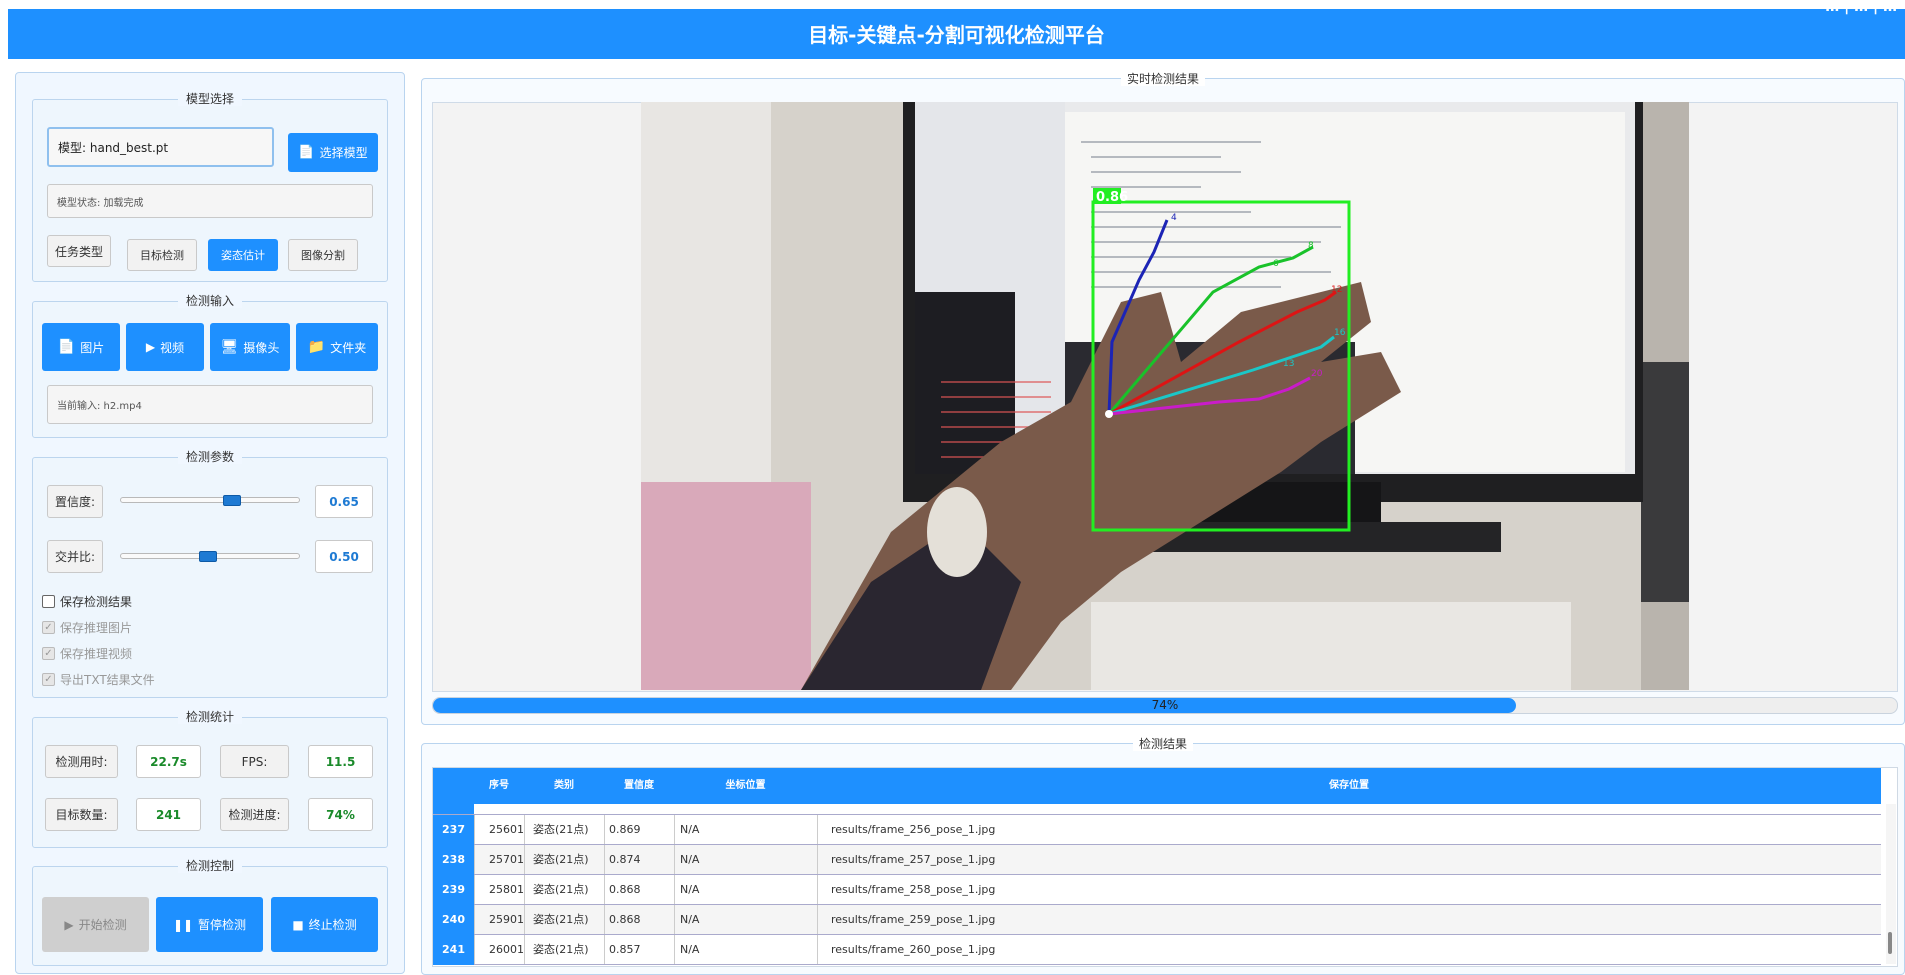 This screenshot has height=975, width=1905. I want to click on row-number: 240, so click(453, 920).